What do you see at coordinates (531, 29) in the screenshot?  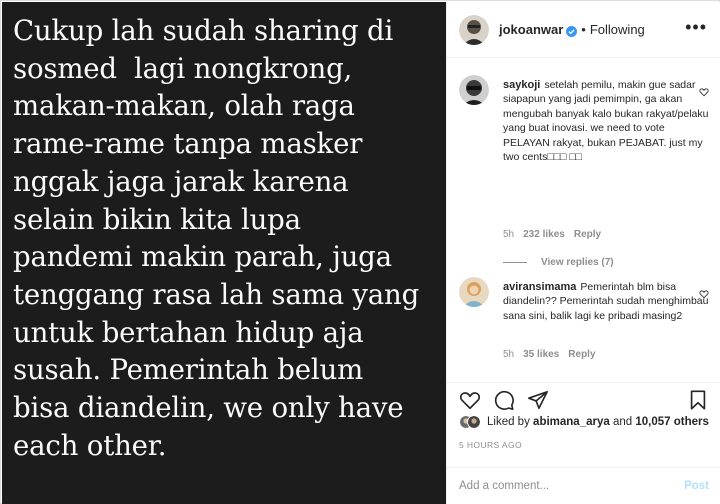 I see `author-username: jokoanwar` at bounding box center [531, 29].